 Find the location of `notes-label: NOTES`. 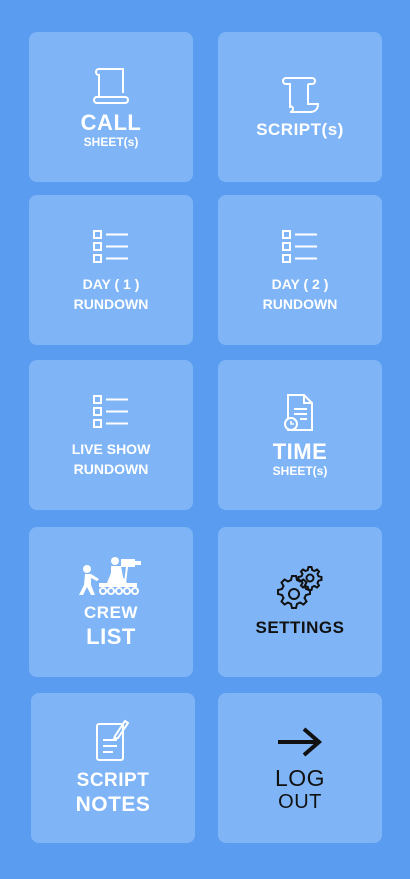

notes-label: NOTES is located at coordinates (113, 804).